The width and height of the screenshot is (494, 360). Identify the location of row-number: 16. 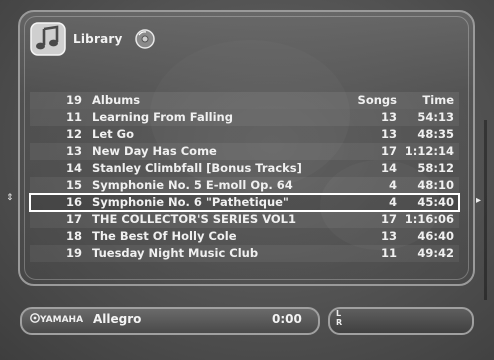
(73, 202).